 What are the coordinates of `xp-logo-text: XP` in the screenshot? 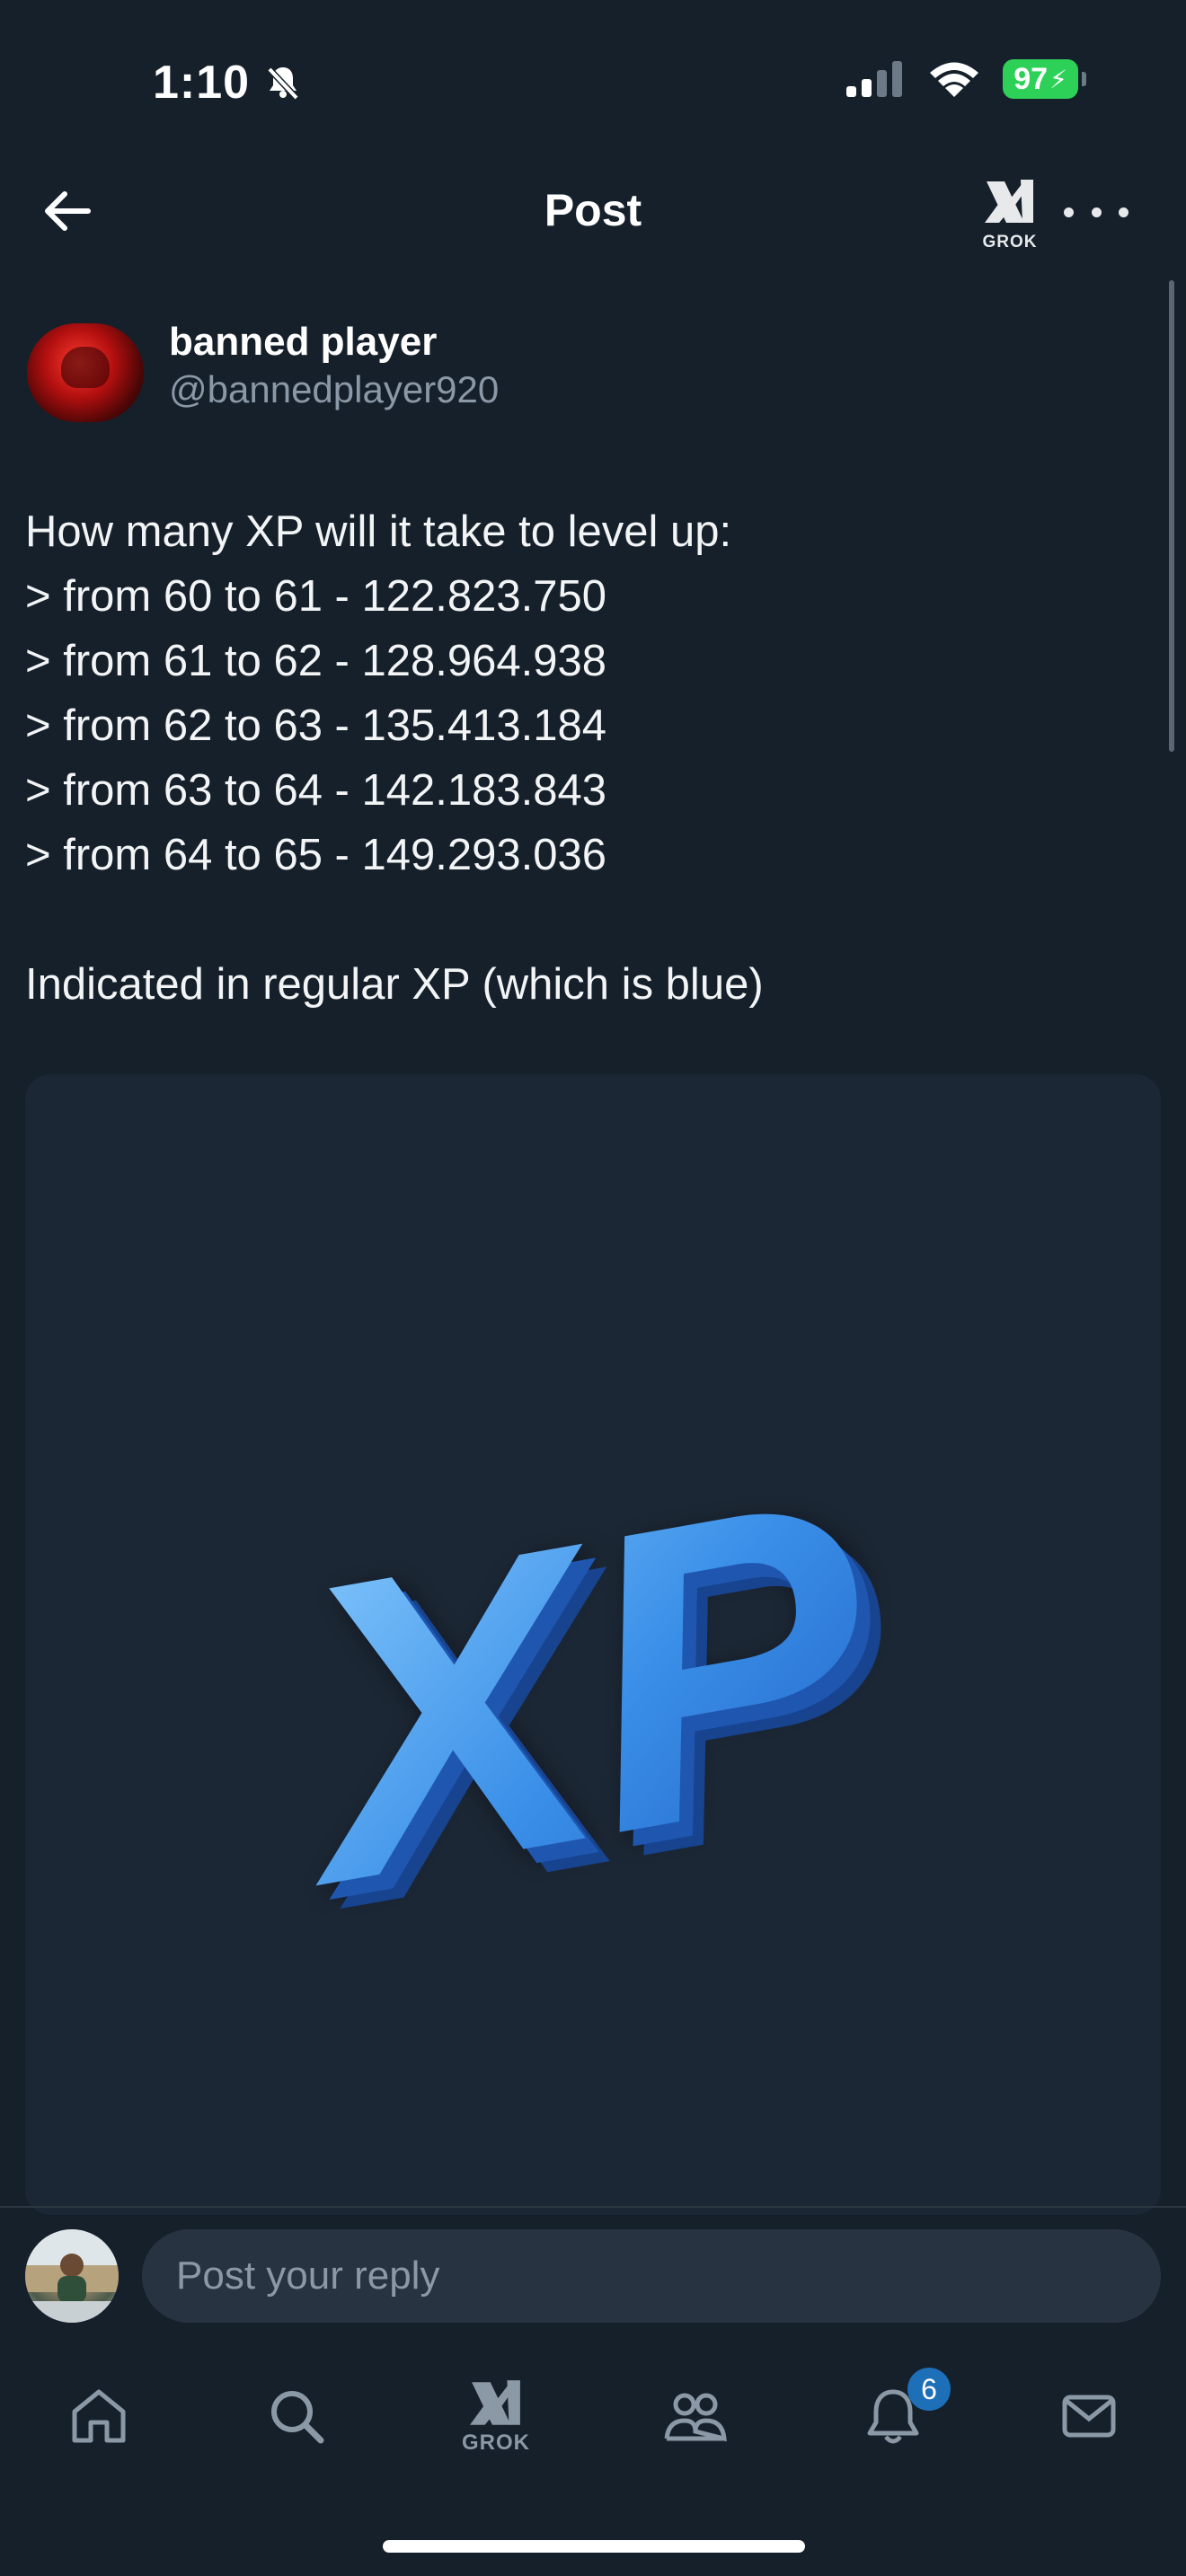 It's located at (578, 1691).